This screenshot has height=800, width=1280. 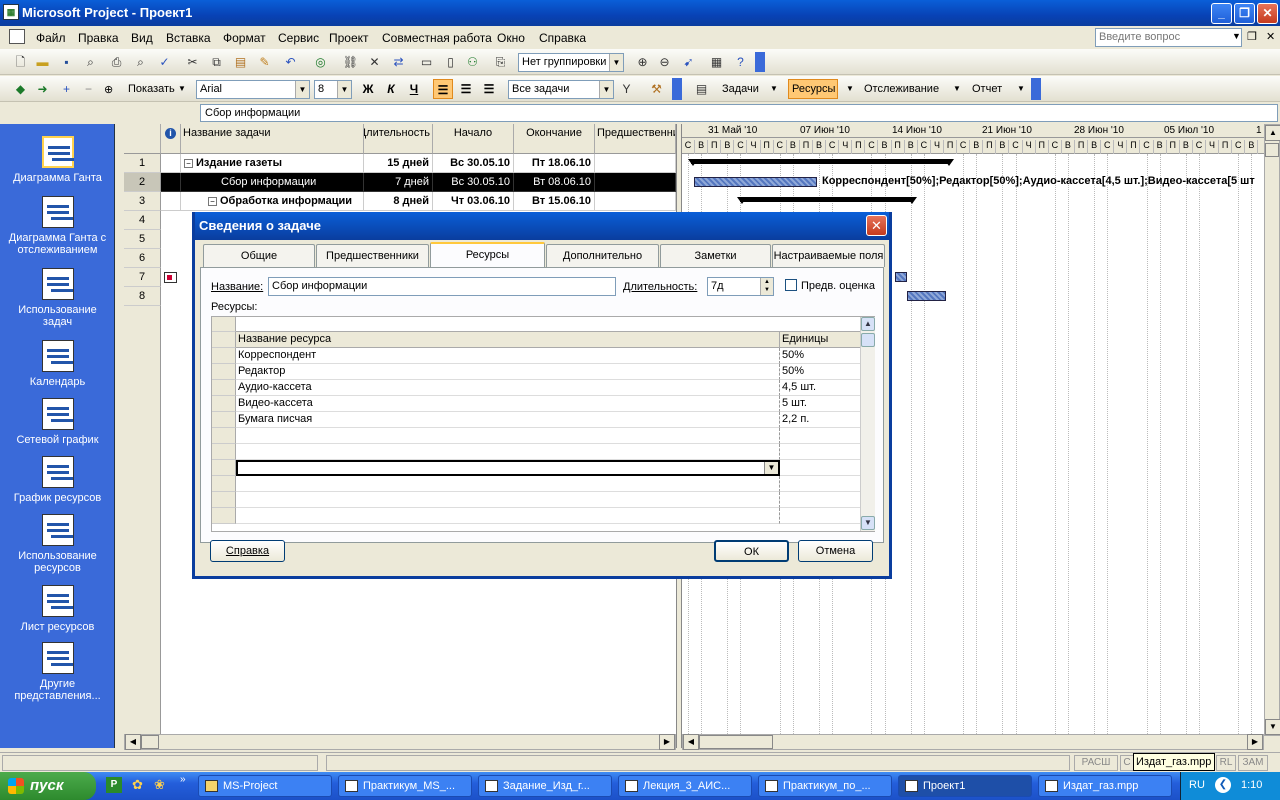 I want to click on gantt-horizontal-scrollbar: ◀ ▶, so click(x=973, y=742).